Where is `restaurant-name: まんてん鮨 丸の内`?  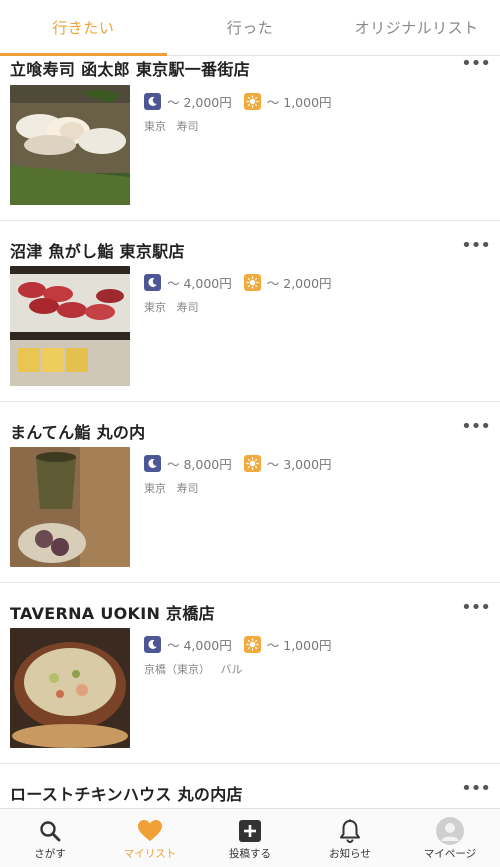
restaurant-name: まんてん鮨 丸の内 is located at coordinates (77, 431).